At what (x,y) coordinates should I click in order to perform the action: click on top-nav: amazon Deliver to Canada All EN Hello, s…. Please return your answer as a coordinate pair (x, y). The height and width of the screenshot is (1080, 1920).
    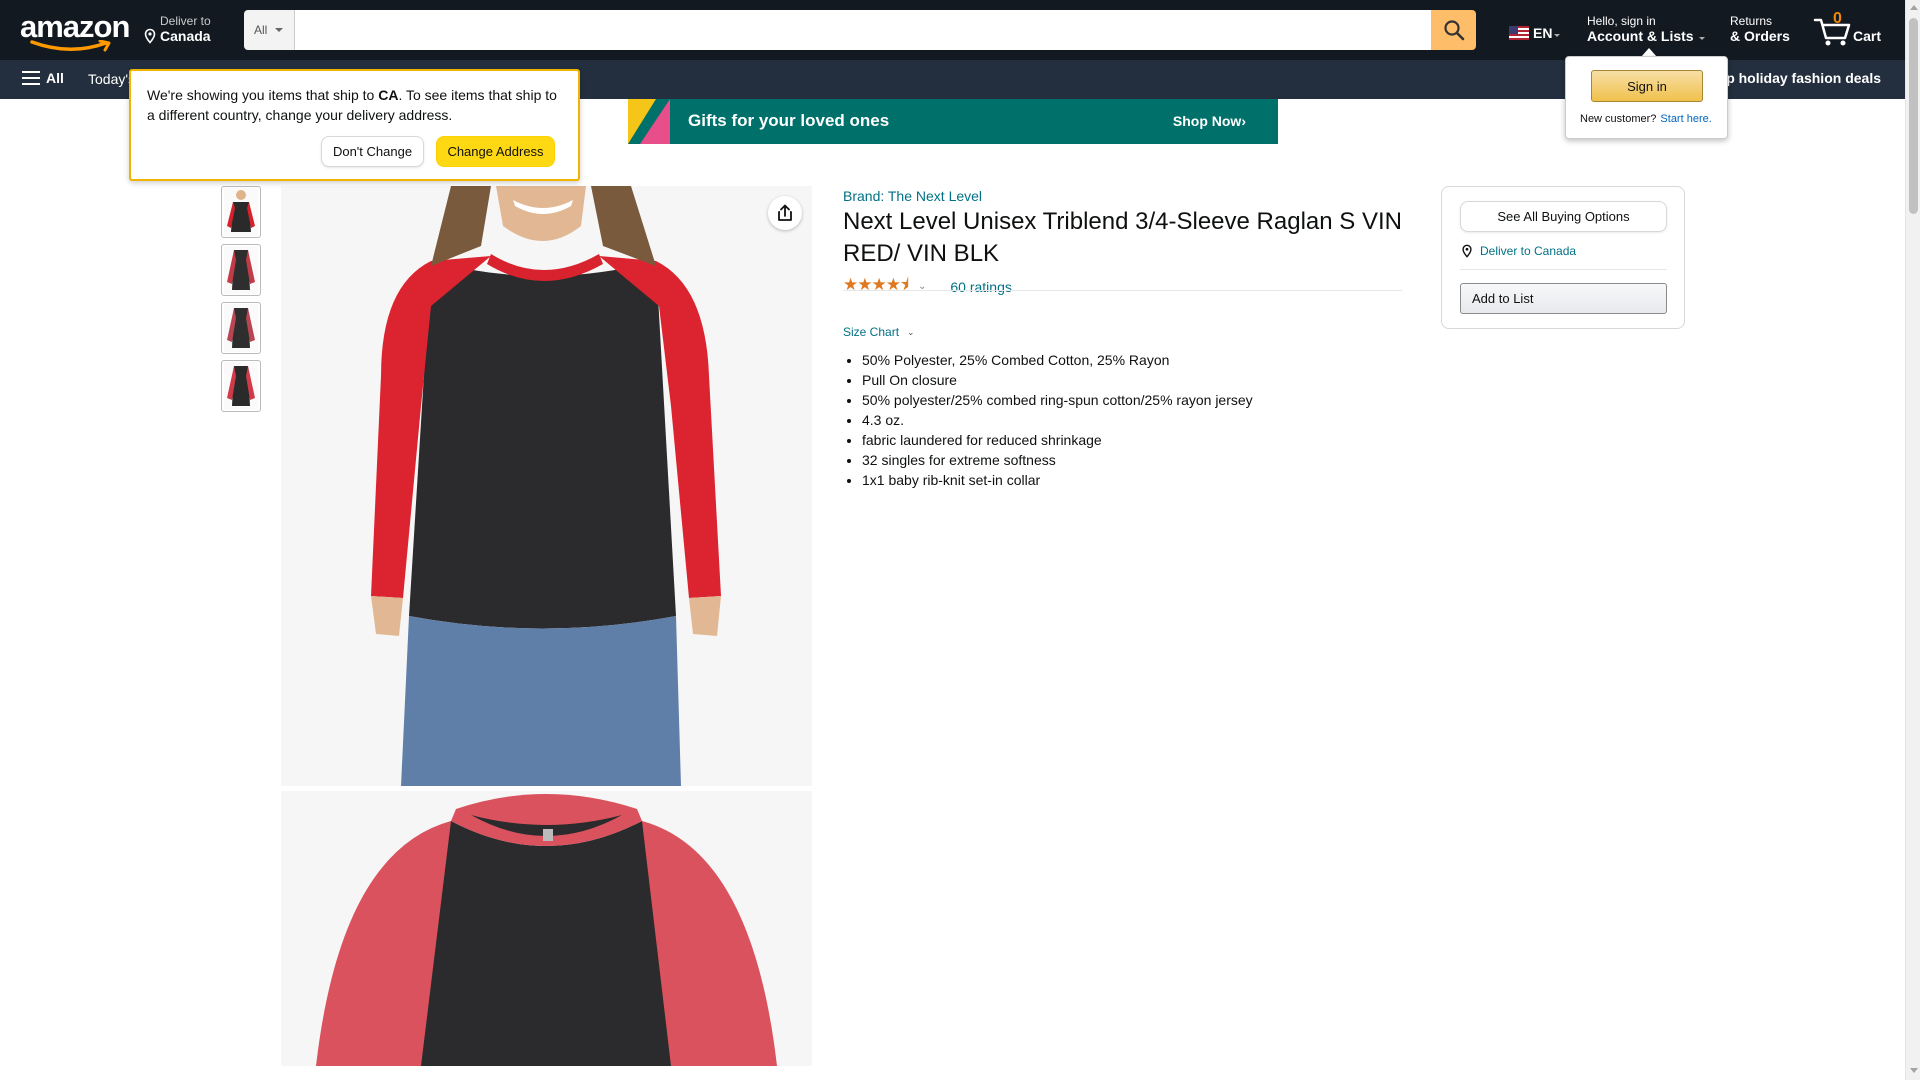
    Looking at the image, I should click on (952, 30).